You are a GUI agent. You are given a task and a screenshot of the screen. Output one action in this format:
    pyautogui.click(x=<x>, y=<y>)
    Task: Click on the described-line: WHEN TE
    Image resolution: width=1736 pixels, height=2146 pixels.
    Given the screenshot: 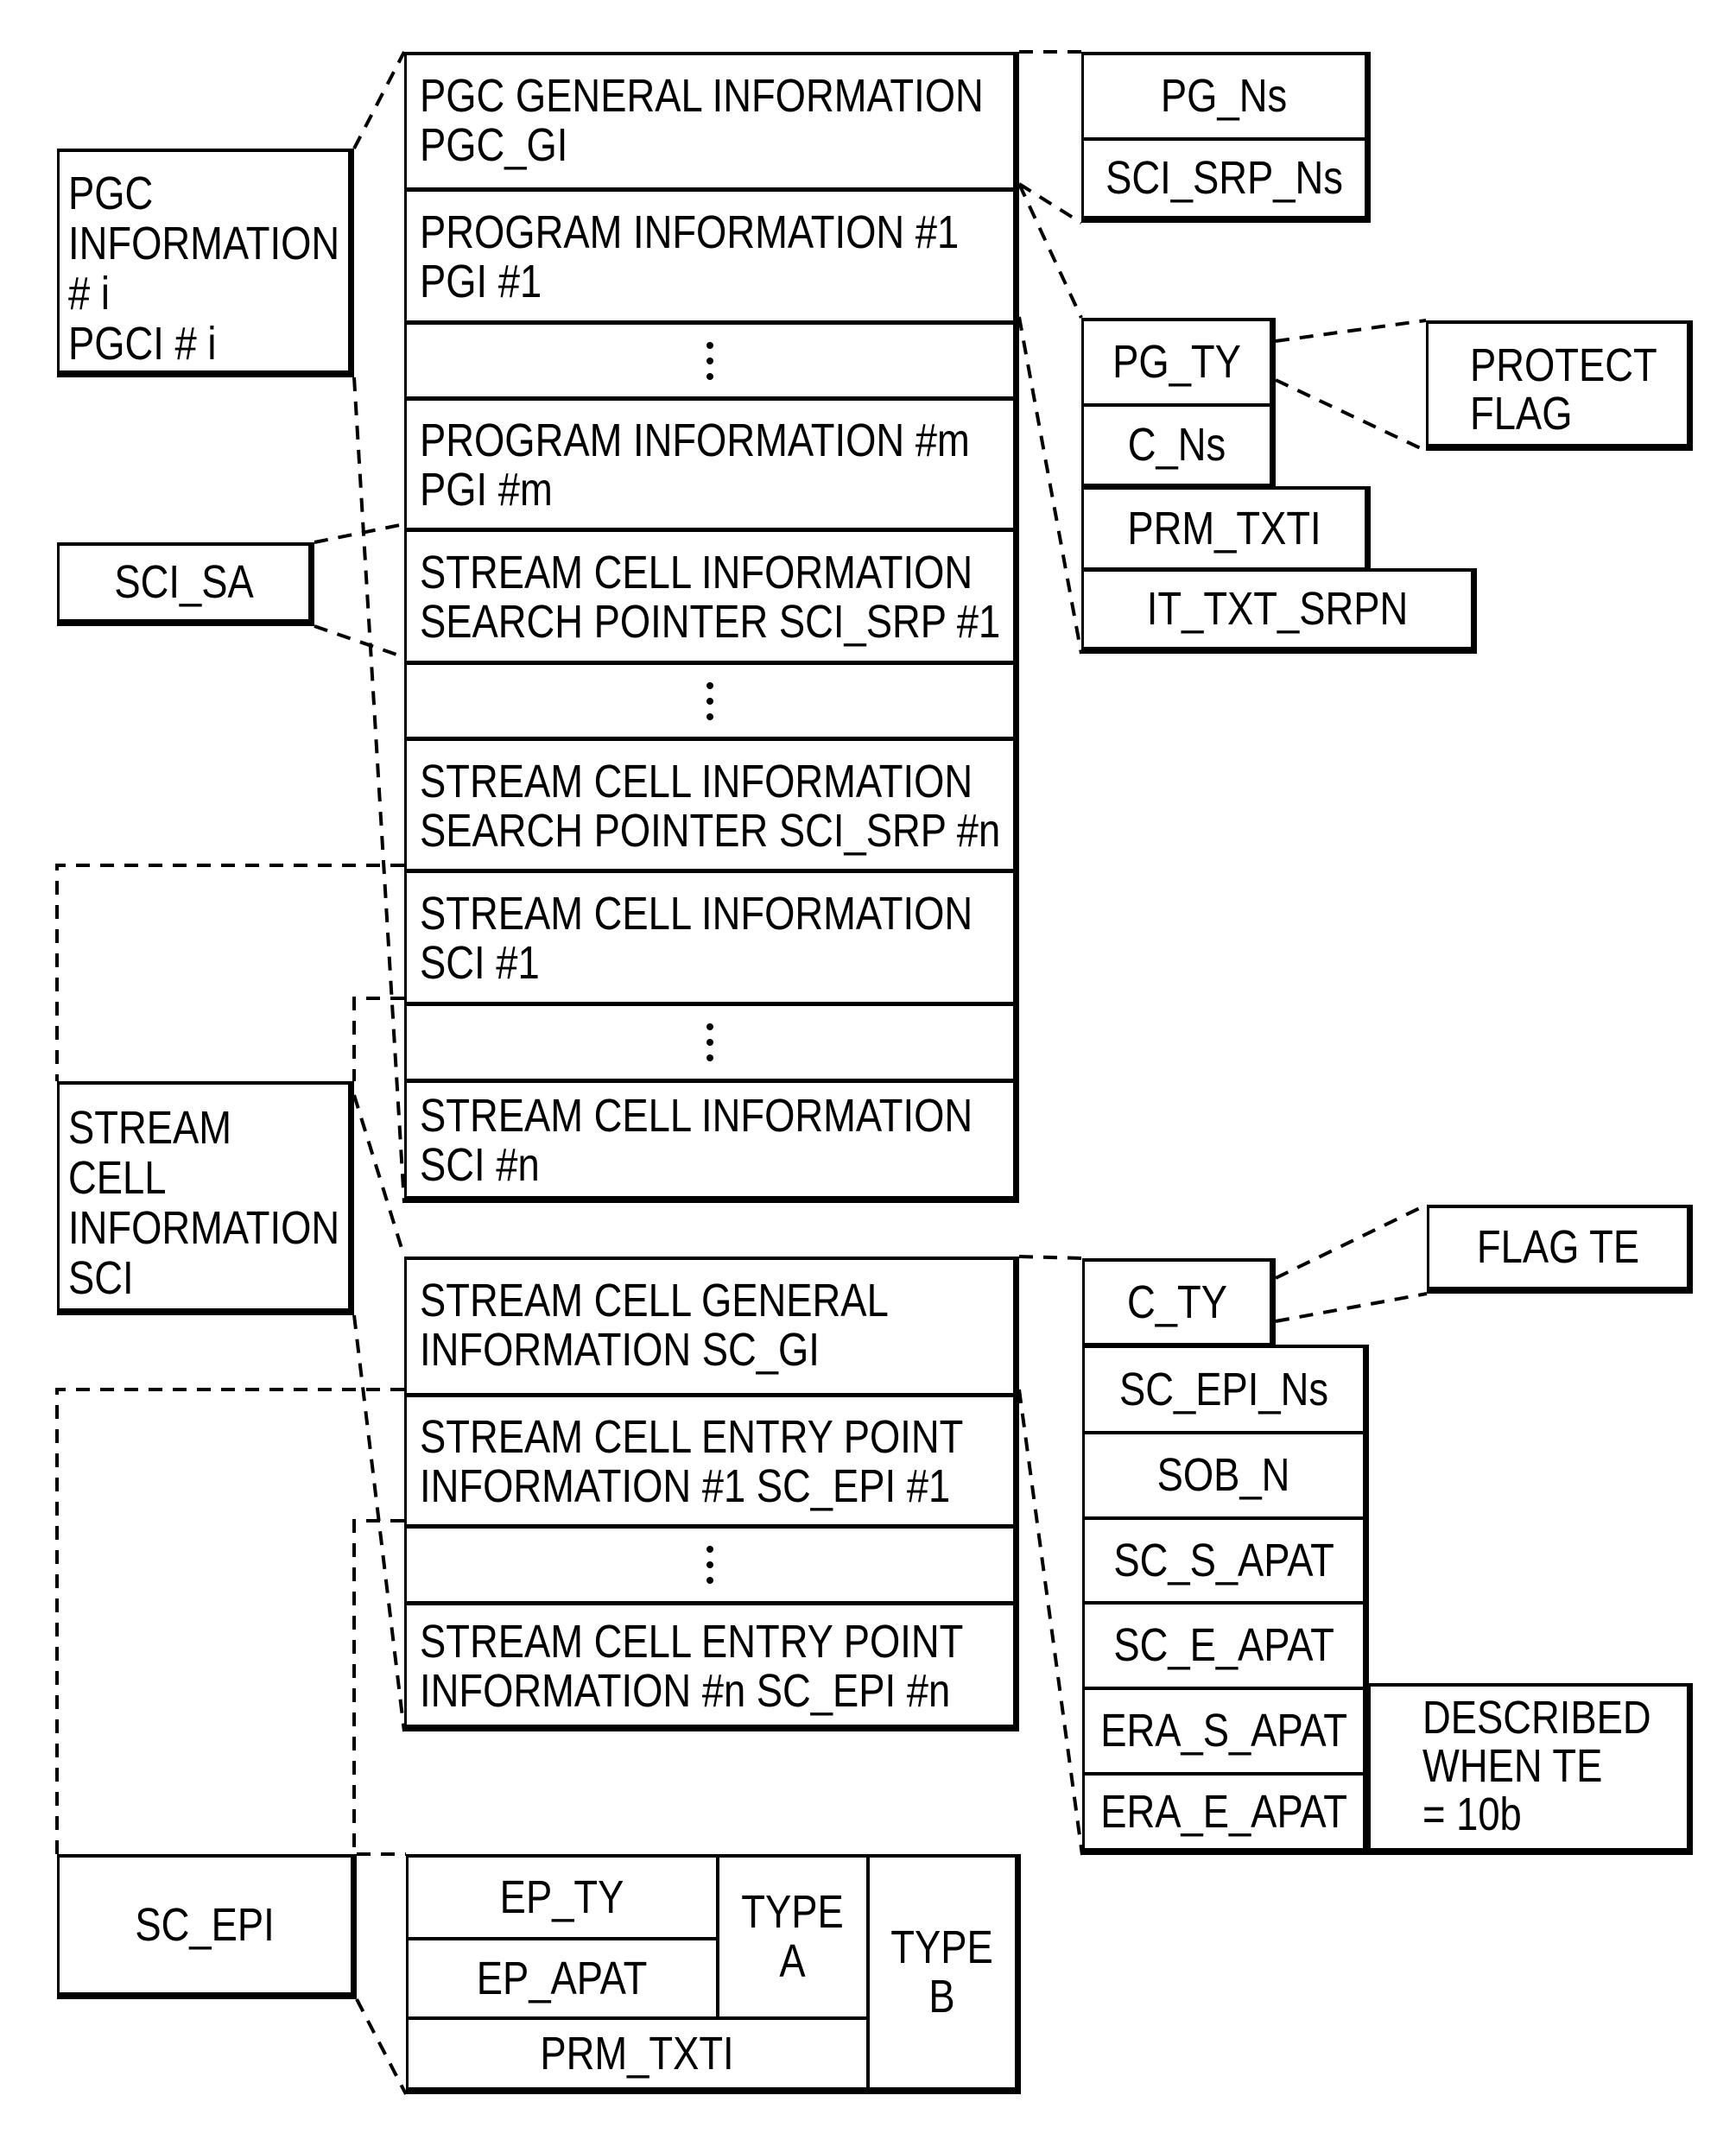 What is the action you would take?
    pyautogui.click(x=1512, y=1766)
    